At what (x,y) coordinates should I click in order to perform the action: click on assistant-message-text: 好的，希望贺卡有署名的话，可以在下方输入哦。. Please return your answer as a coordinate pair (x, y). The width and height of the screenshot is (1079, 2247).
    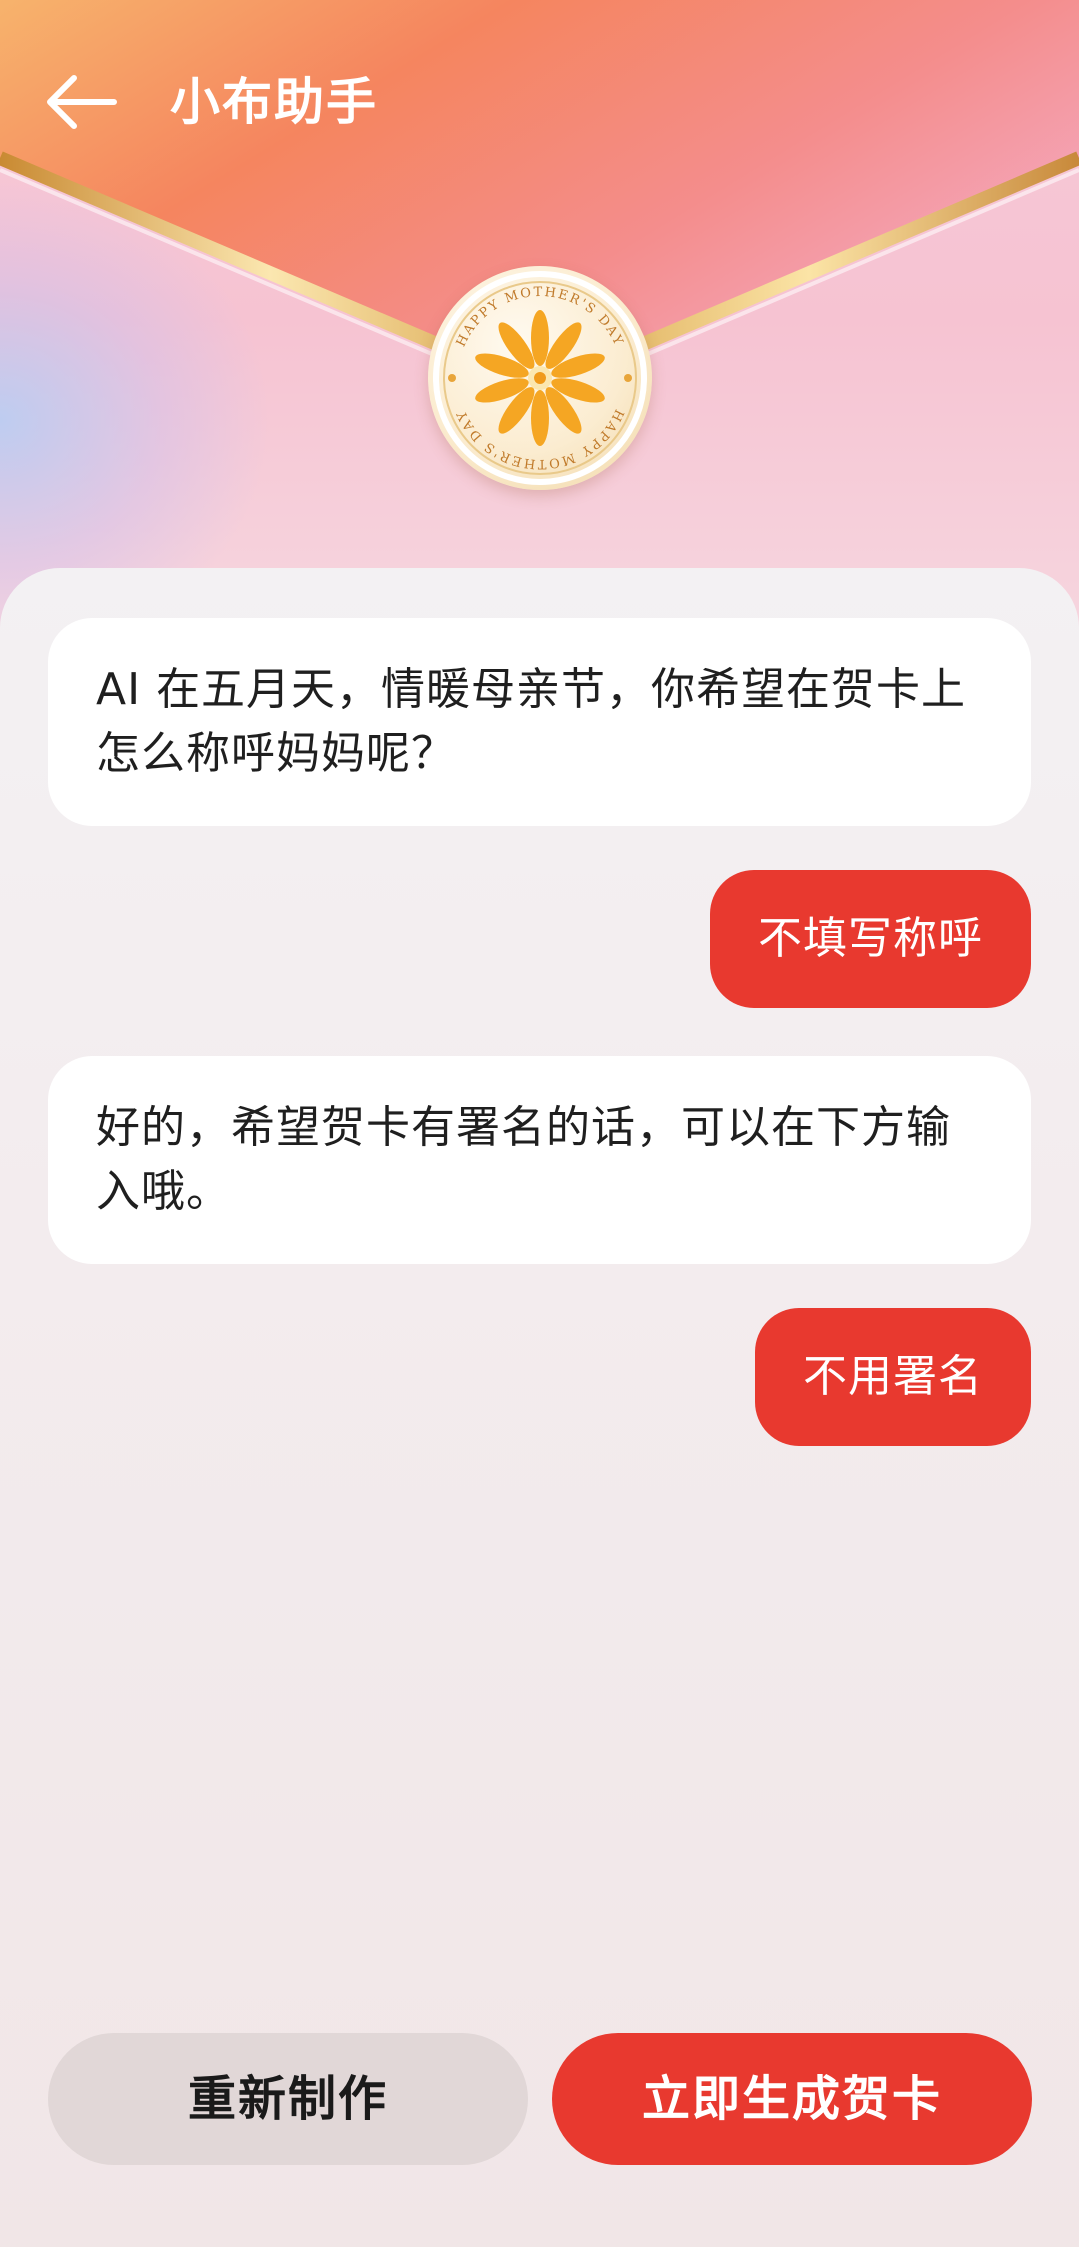
    Looking at the image, I should click on (523, 1159).